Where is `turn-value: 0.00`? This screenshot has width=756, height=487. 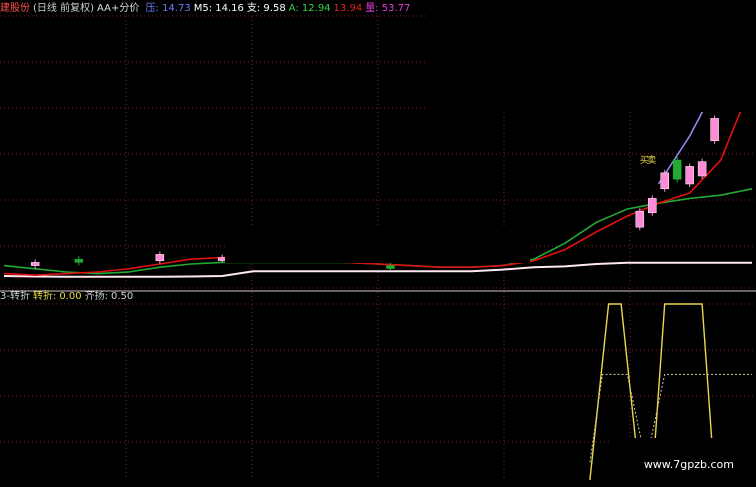
turn-value: 0.00 is located at coordinates (70, 296).